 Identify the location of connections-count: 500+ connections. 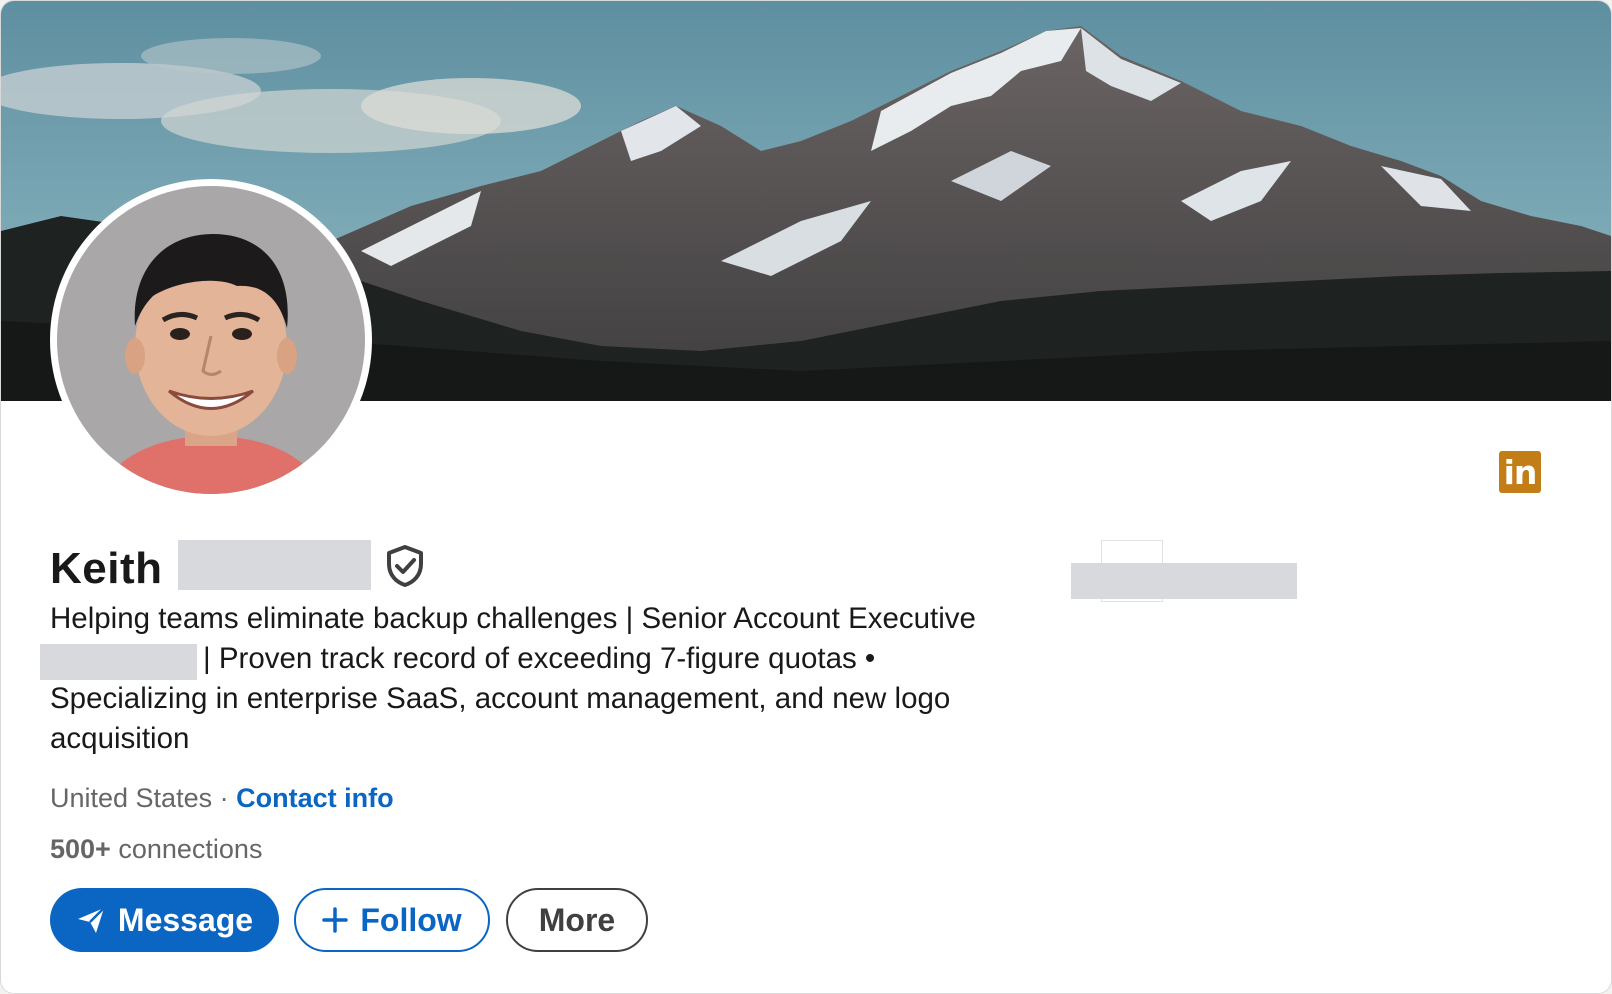
(156, 849).